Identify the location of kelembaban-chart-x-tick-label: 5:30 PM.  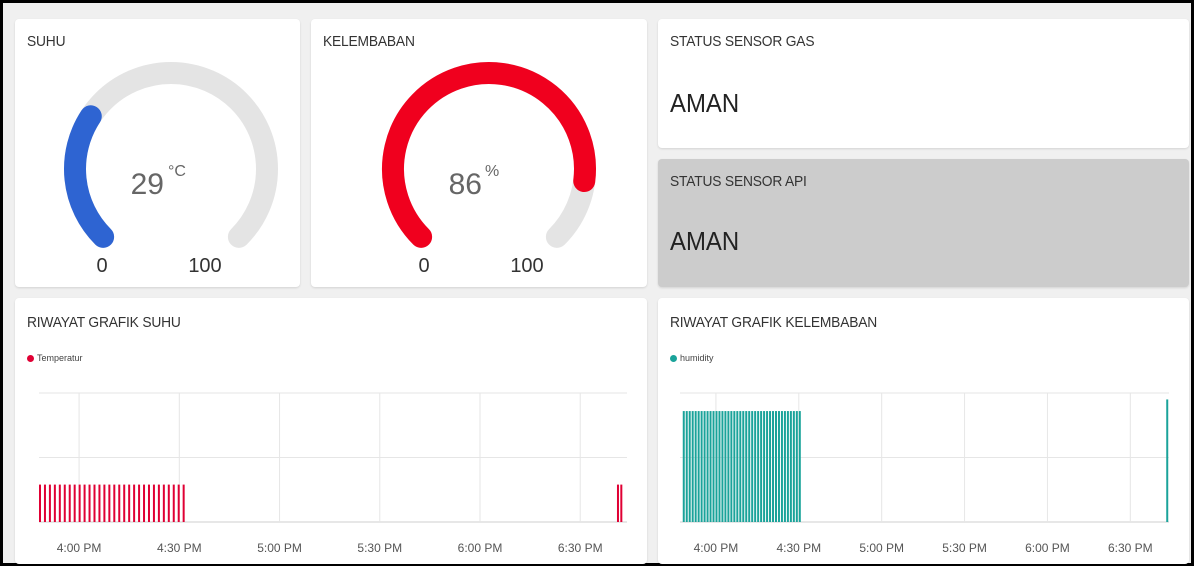
(964, 548).